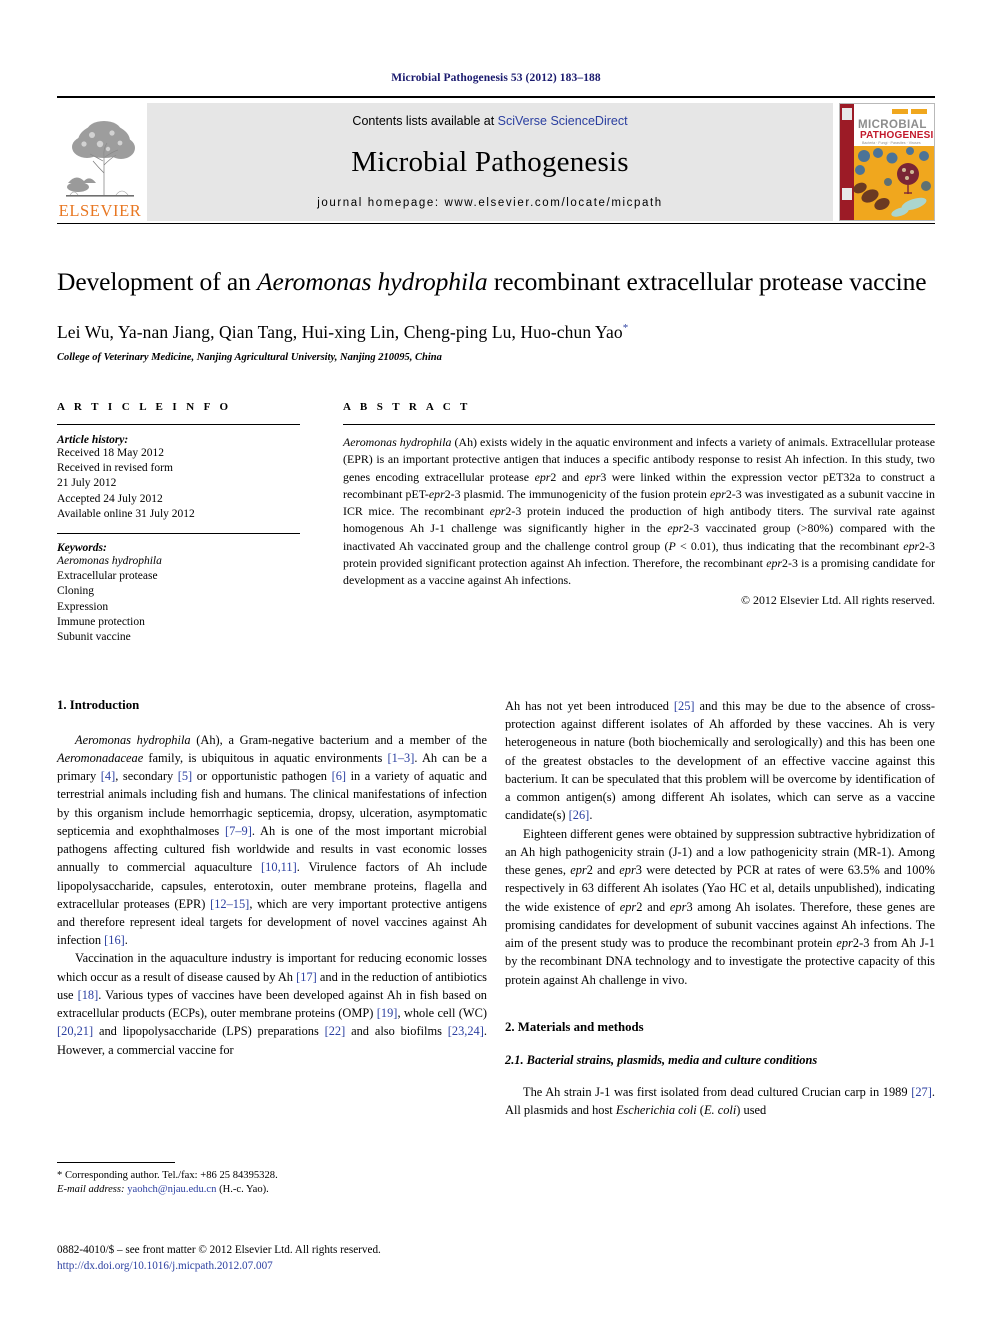  Describe the element at coordinates (639, 425) in the screenshot. I see `abstract-rule` at that location.